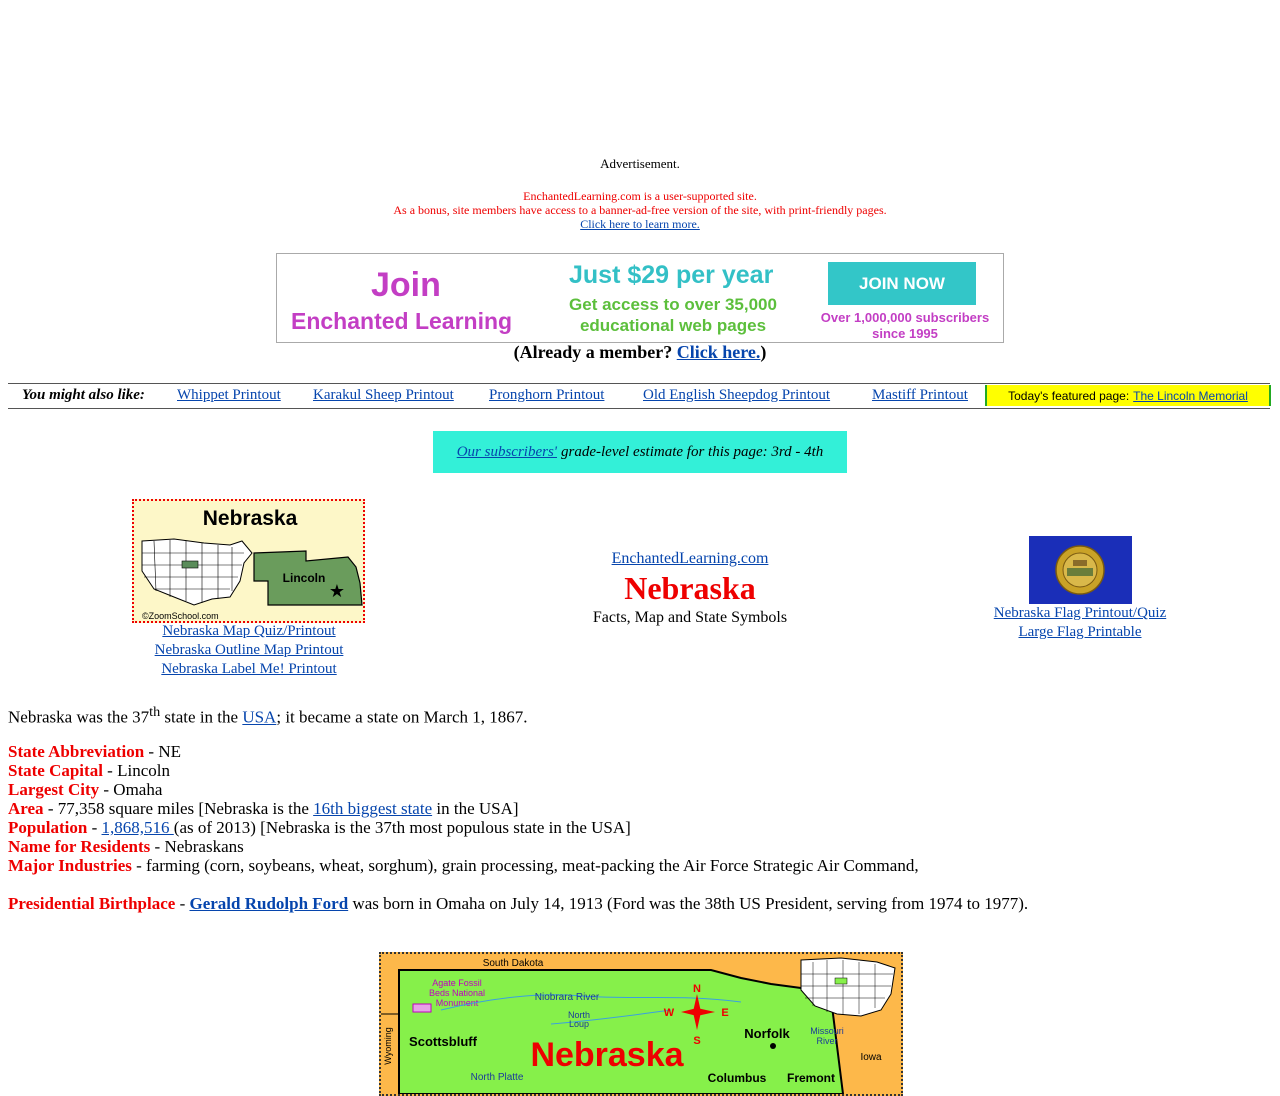  Describe the element at coordinates (248, 669) in the screenshot. I see `label-me-link: Nebraska Label Me! Printout` at that location.